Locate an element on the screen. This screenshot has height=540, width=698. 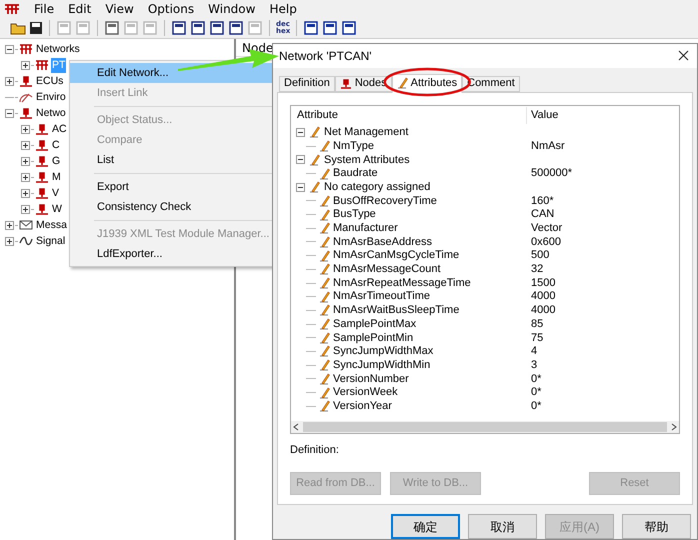
tree-item: ECUs is located at coordinates (49, 81).